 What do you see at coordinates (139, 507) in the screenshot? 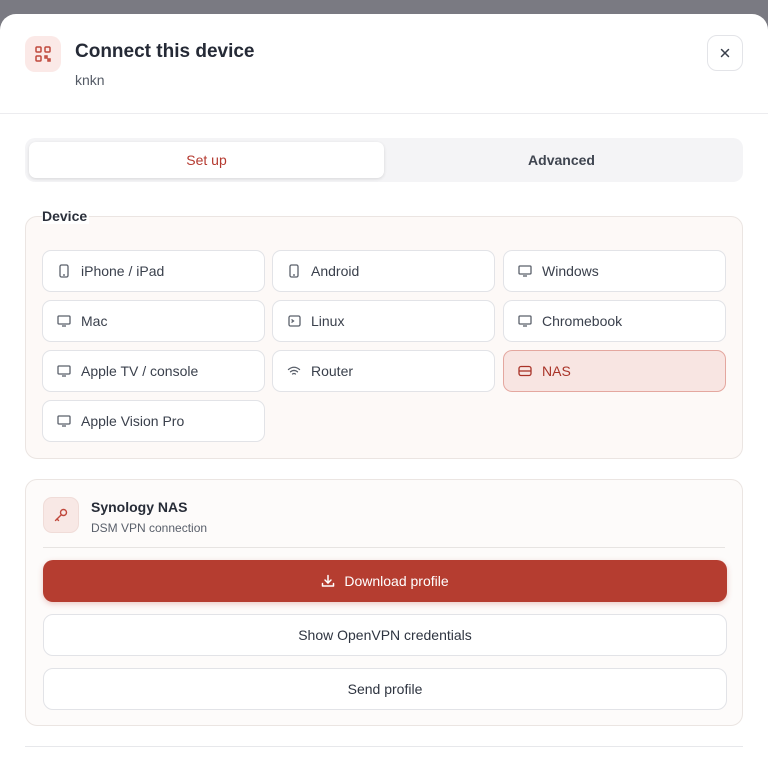
I see `connection-title: Synology NAS` at bounding box center [139, 507].